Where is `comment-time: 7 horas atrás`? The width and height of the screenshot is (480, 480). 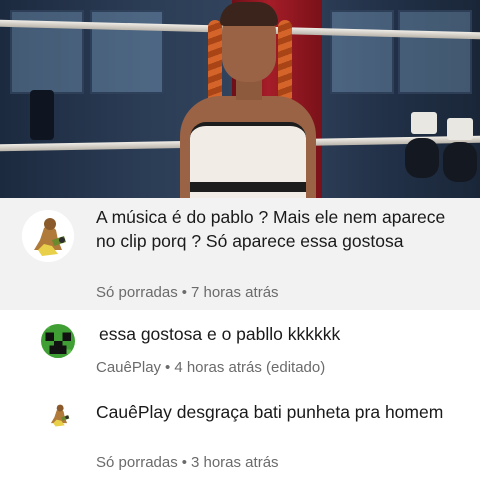 comment-time: 7 horas atrás is located at coordinates (234, 292).